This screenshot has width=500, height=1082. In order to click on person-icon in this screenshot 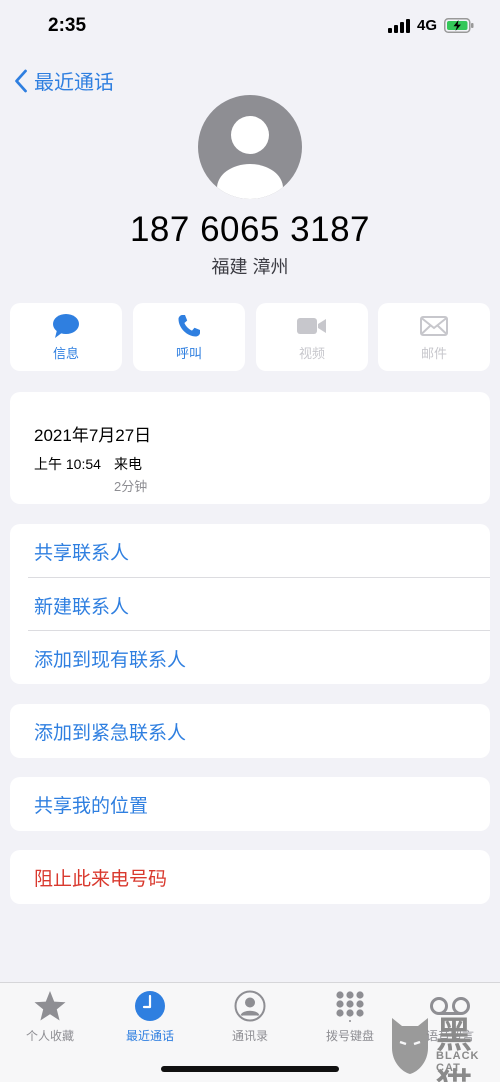, I will do `click(250, 157)`.